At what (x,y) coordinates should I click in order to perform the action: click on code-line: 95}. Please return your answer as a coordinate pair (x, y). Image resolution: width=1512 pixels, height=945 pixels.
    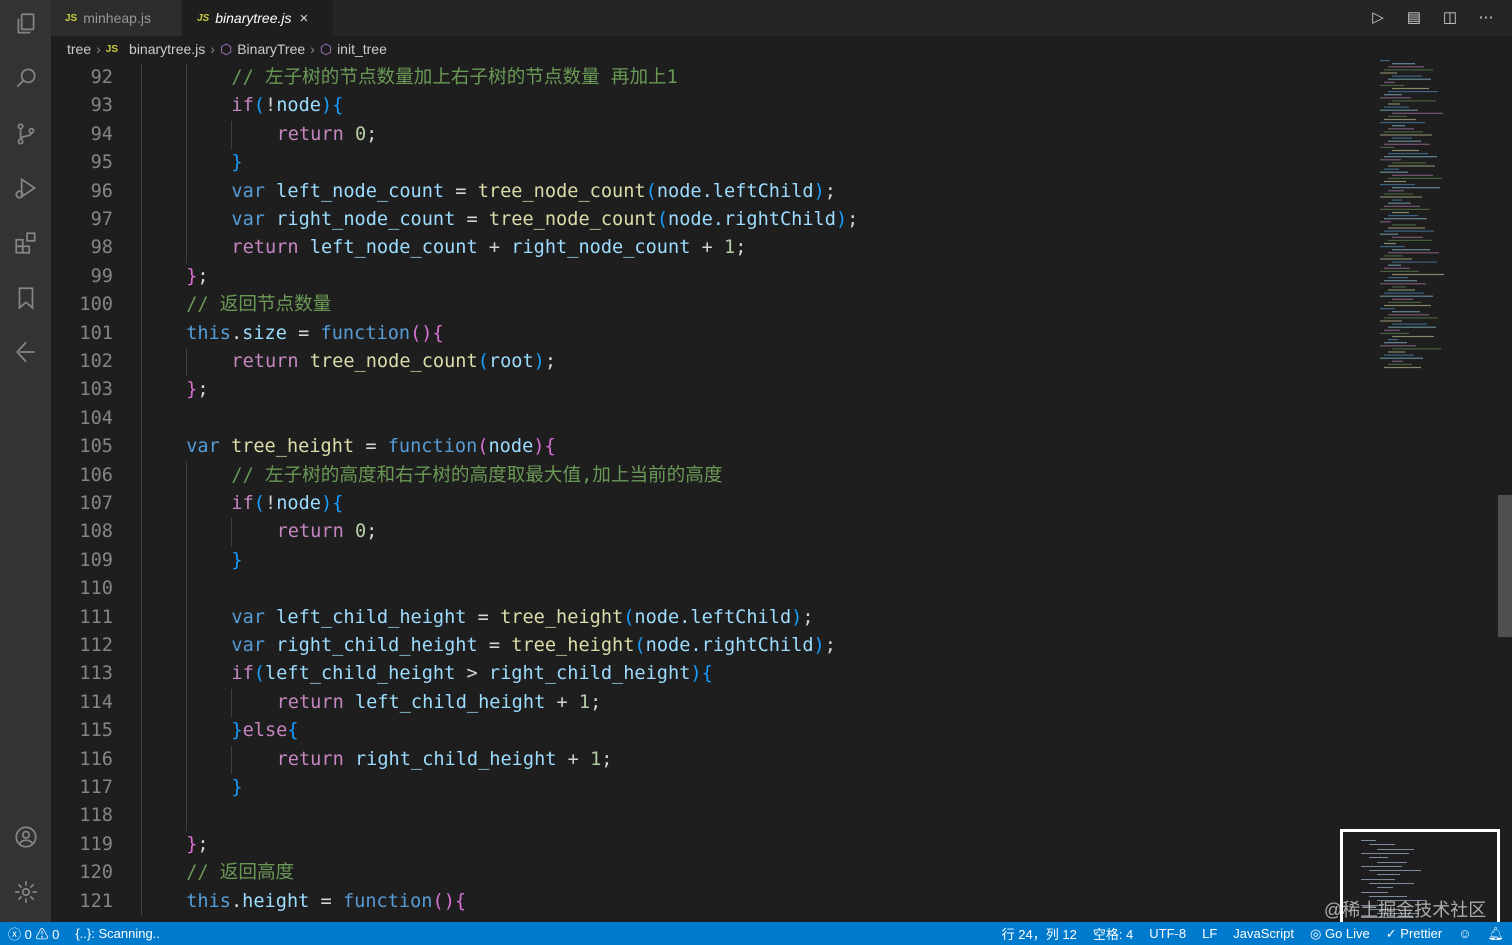
    Looking at the image, I should click on (701, 163).